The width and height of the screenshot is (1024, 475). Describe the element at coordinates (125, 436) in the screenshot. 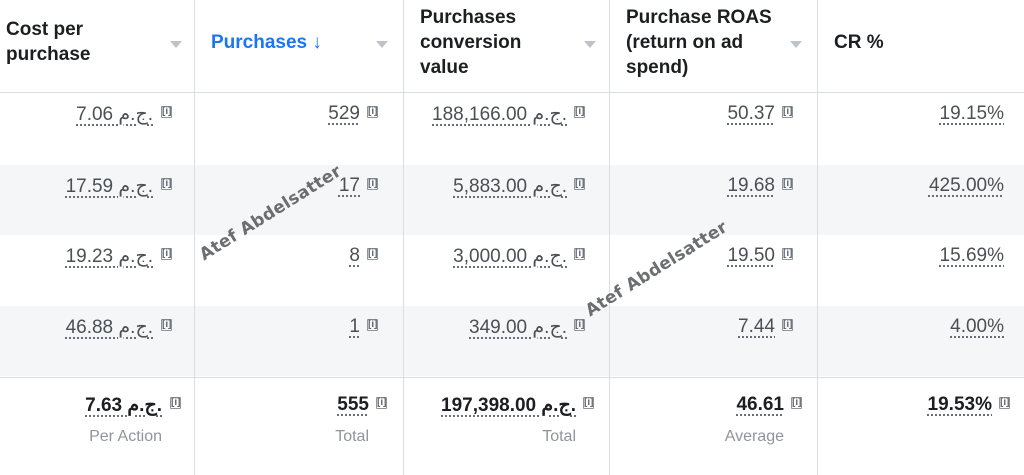

I see `total-label: Per Action` at that location.